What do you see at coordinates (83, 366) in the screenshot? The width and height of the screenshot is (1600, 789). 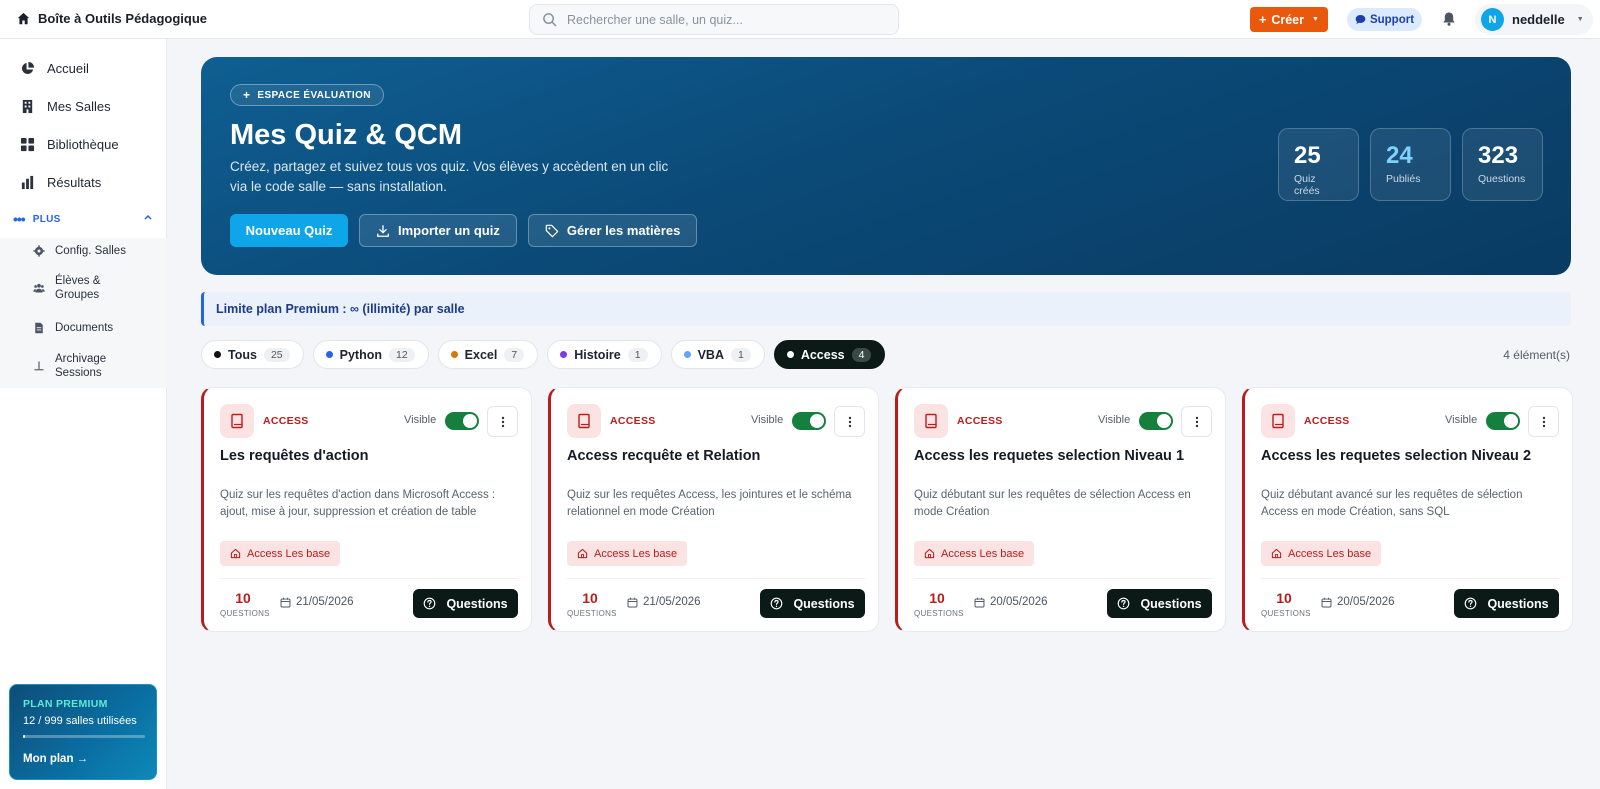 I see `sidebar-item-archivage-sessions: Archivage Sessions` at bounding box center [83, 366].